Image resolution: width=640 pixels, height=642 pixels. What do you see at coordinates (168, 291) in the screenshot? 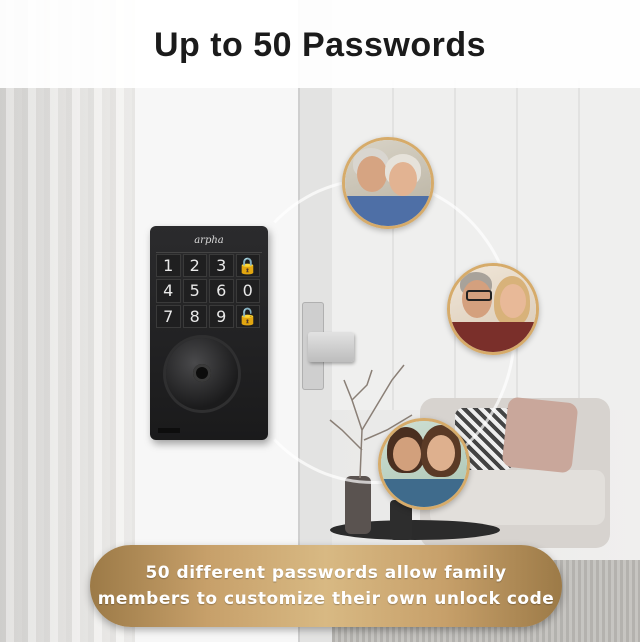
I see `key-4: 4` at bounding box center [168, 291].